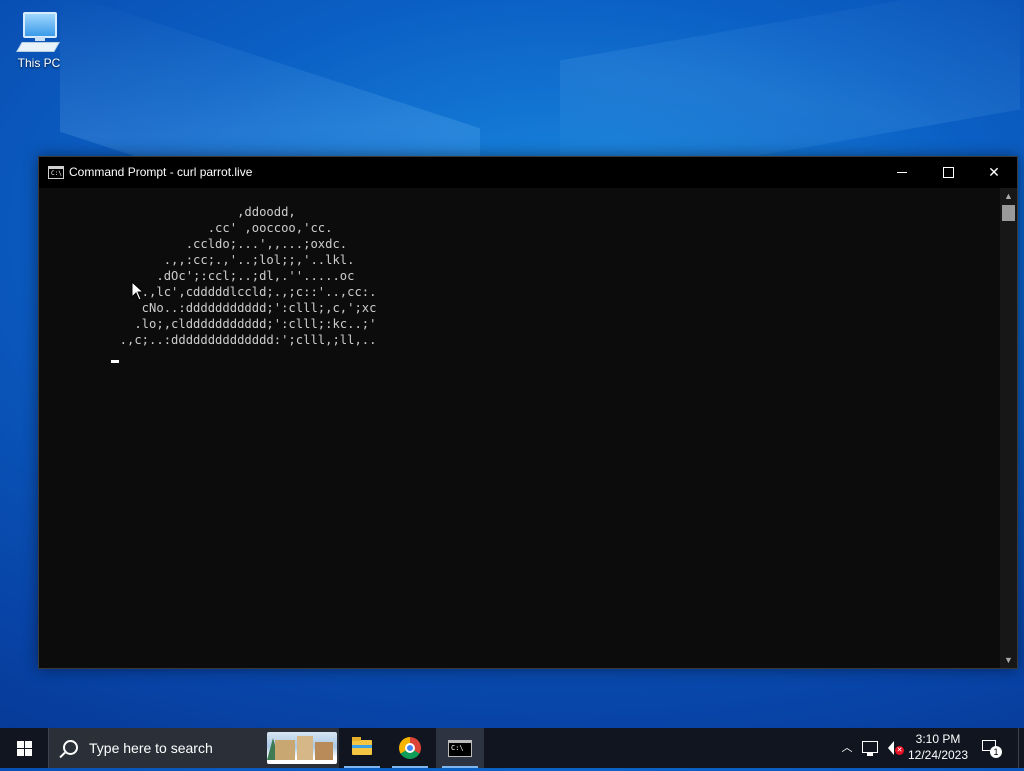 The height and width of the screenshot is (771, 1024). I want to click on console-line: .ccldo;...',,...;oxdc., so click(226, 244).